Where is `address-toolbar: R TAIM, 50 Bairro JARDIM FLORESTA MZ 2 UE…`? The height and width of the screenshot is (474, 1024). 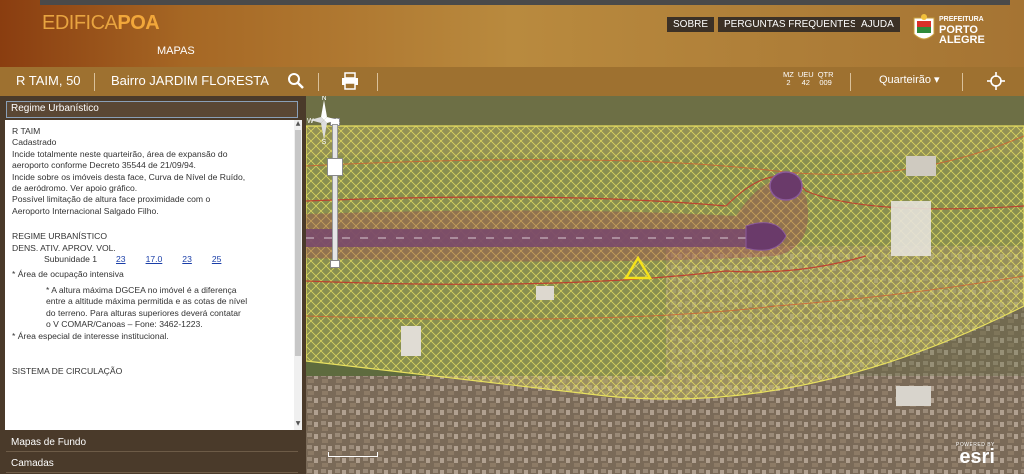 address-toolbar: R TAIM, 50 Bairro JARDIM FLORESTA MZ 2 UE… is located at coordinates (512, 81).